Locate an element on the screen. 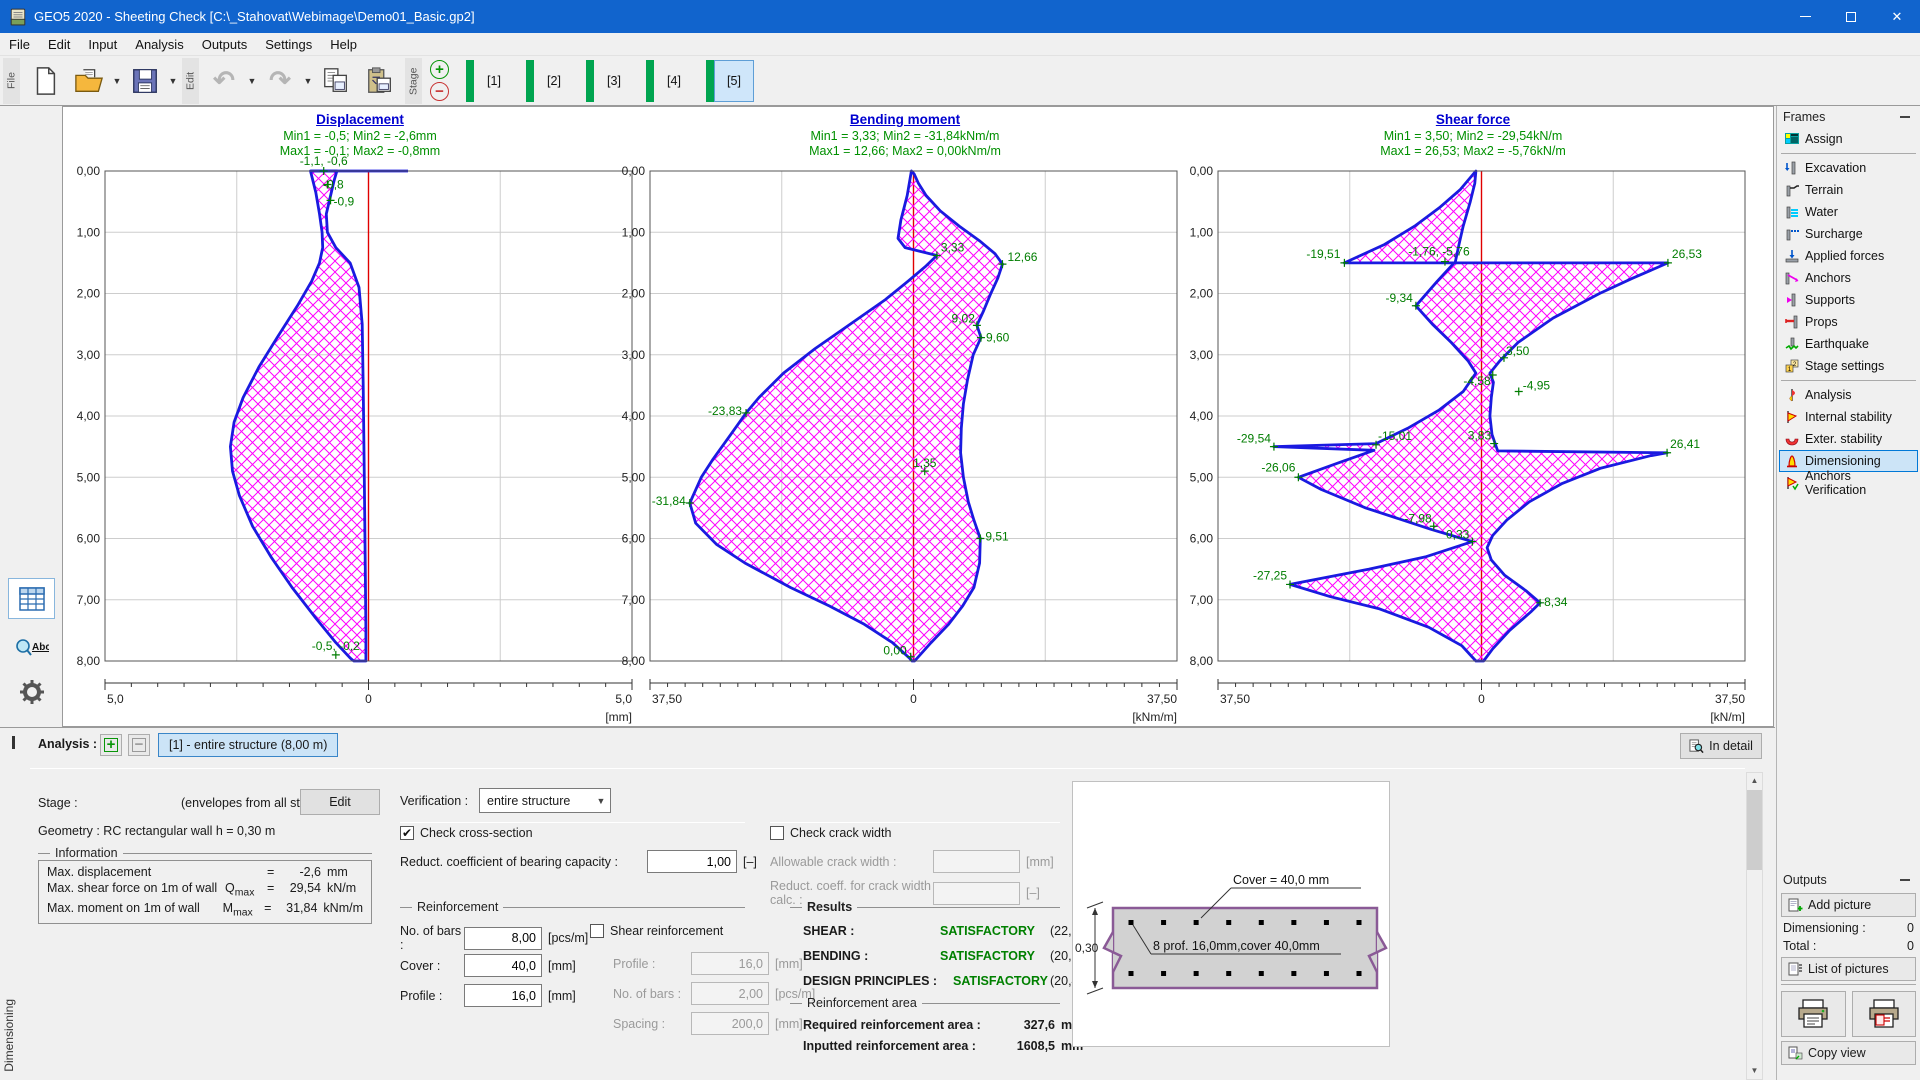 The image size is (1920, 1080). print-selection-button is located at coordinates (1883, 1014).